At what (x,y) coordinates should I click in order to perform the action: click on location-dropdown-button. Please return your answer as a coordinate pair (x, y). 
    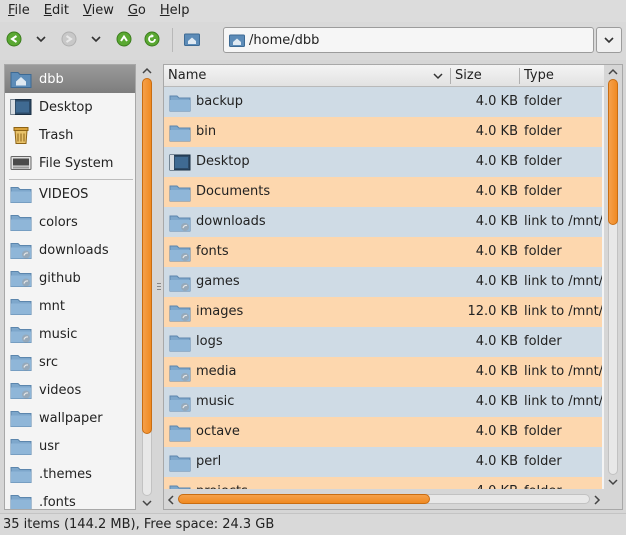
    Looking at the image, I should click on (609, 40).